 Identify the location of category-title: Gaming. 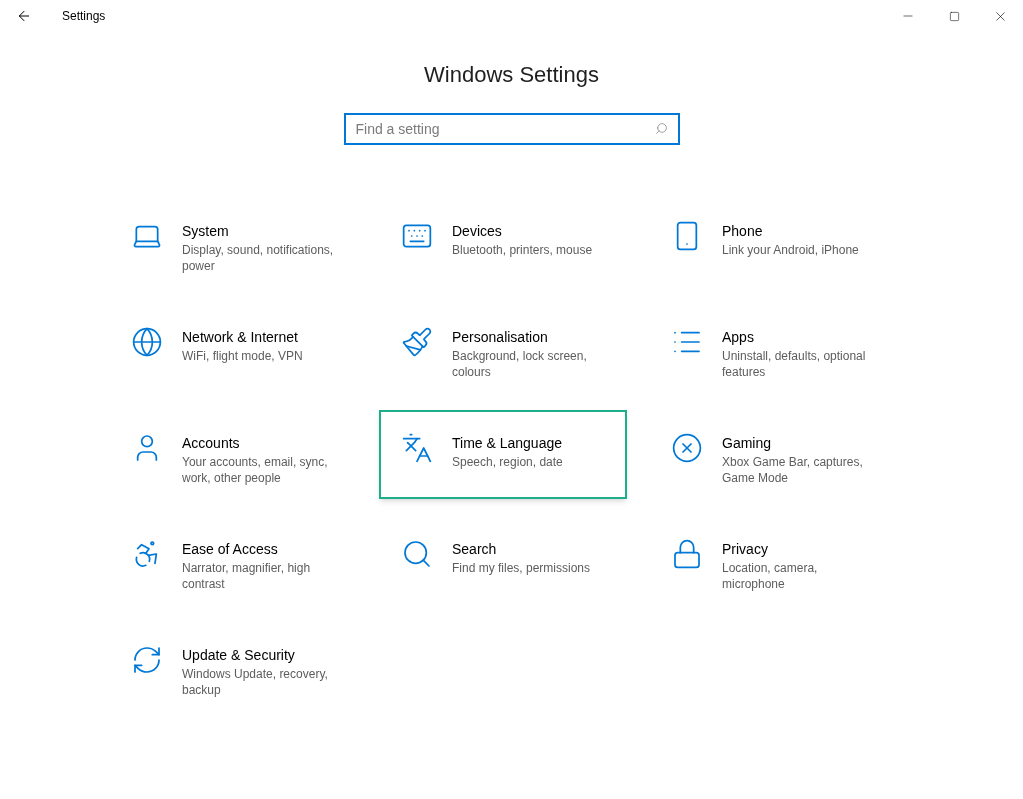
(747, 443).